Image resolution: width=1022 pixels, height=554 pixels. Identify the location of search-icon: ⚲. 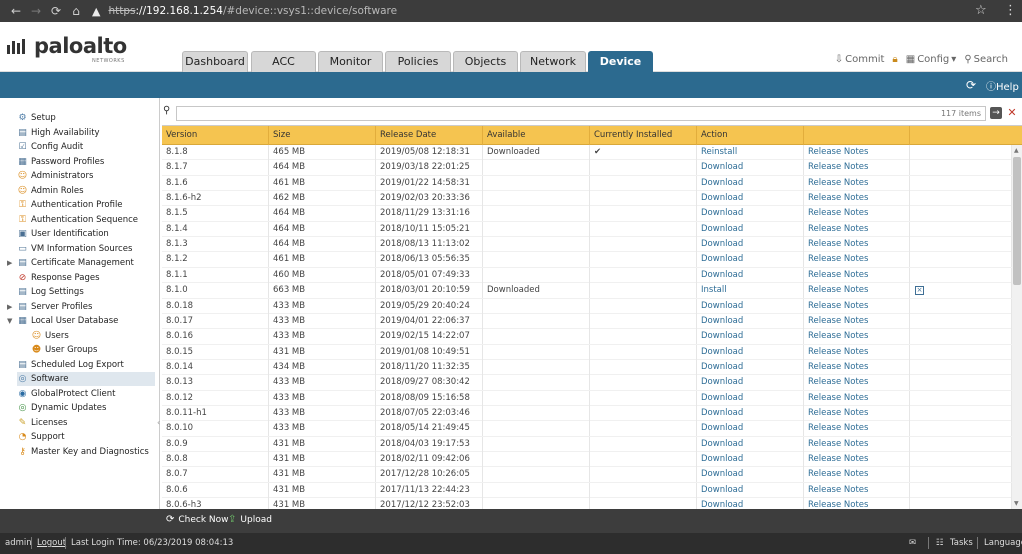
(967, 59).